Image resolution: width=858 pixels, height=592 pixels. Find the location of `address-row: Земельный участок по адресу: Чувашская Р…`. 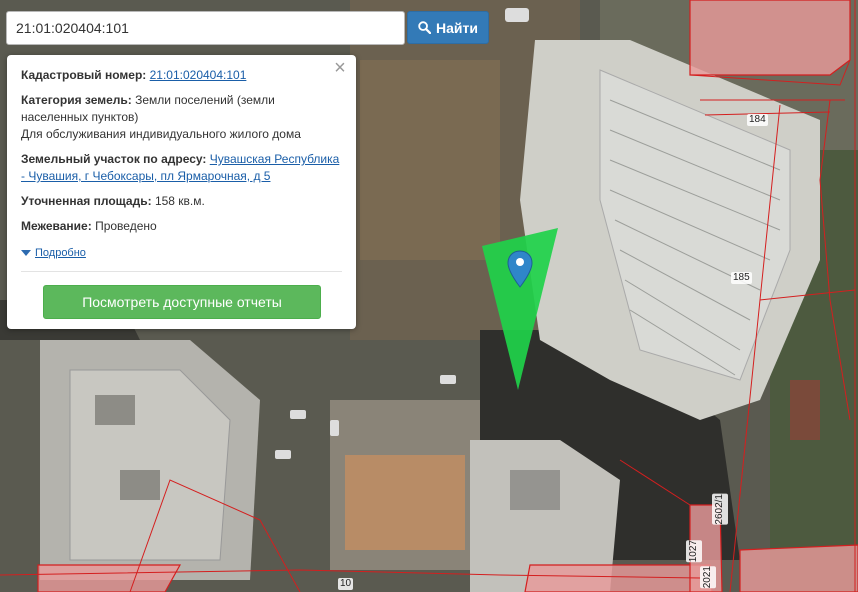

address-row: Земельный участок по адресу: Чувашская Р… is located at coordinates (181, 168).